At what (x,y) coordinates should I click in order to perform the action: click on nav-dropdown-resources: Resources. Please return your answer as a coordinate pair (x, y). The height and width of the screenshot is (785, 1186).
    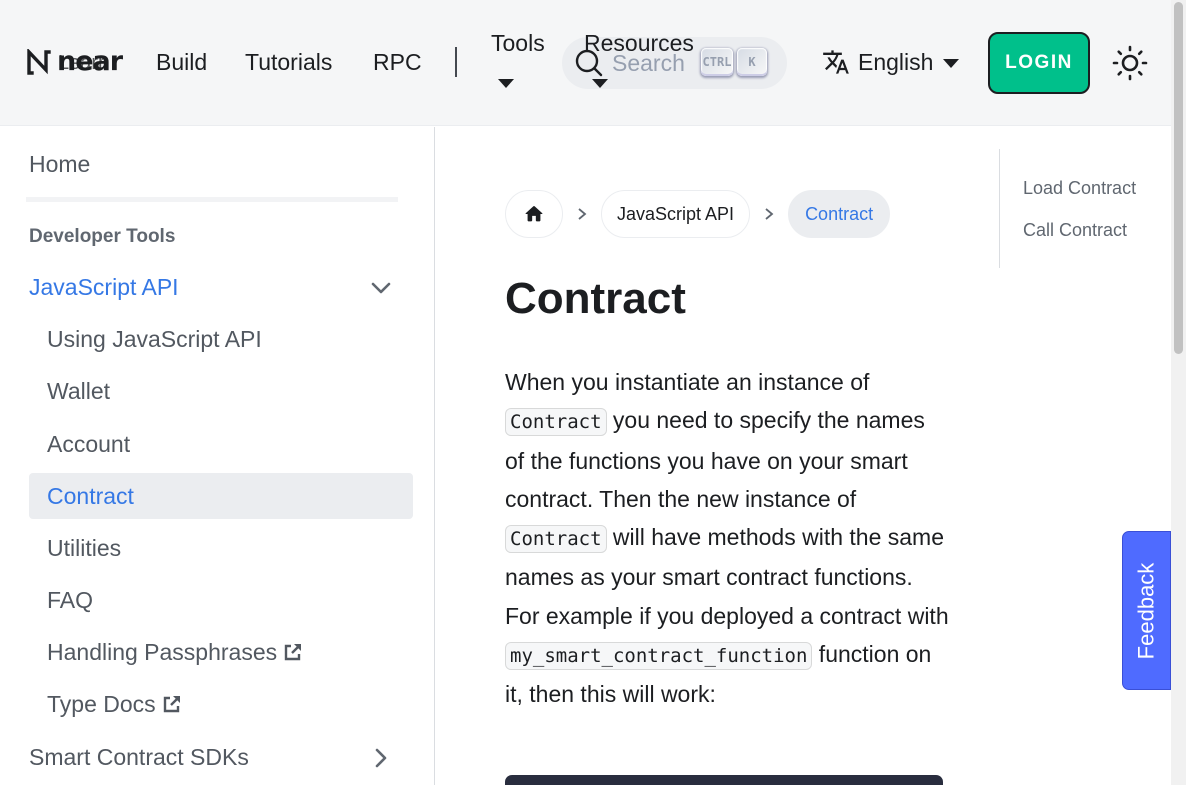
    Looking at the image, I should click on (639, 43).